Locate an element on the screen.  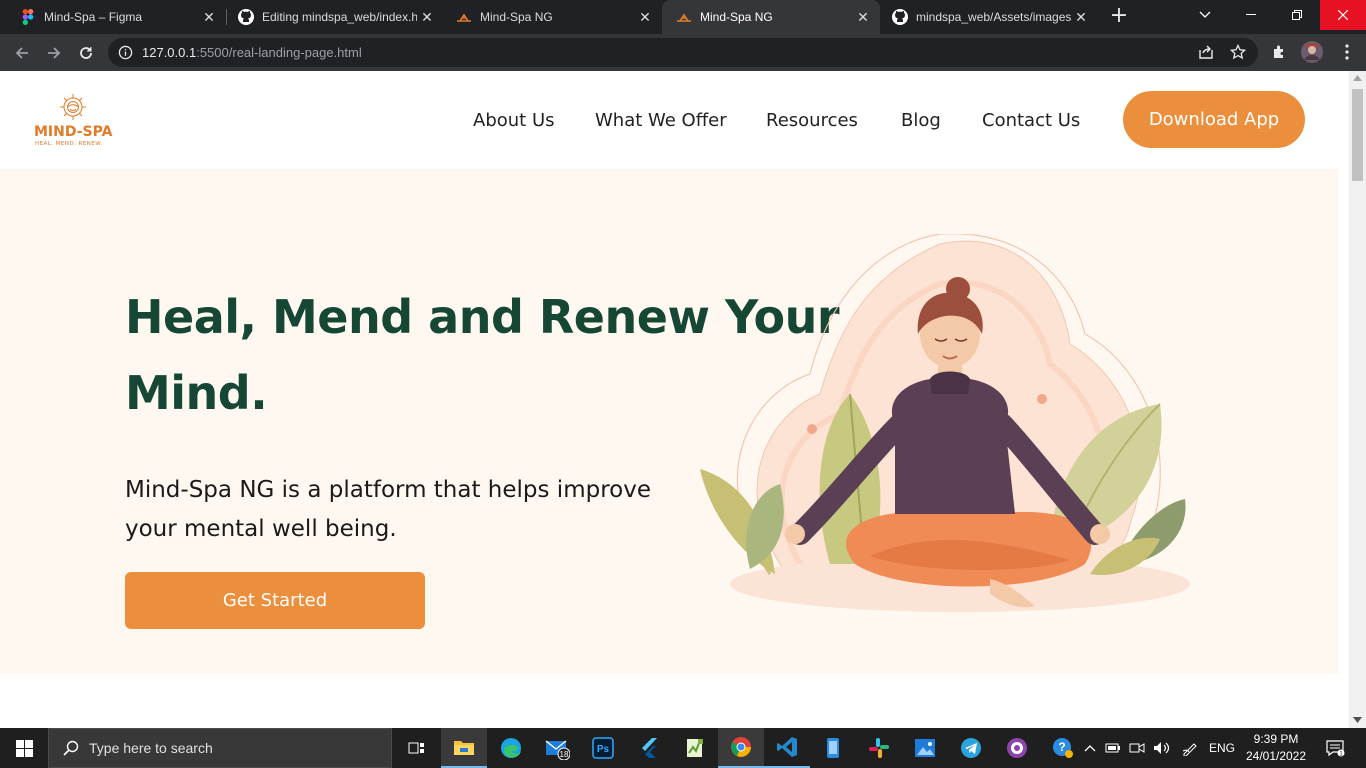
photos-icon is located at coordinates (925, 748).